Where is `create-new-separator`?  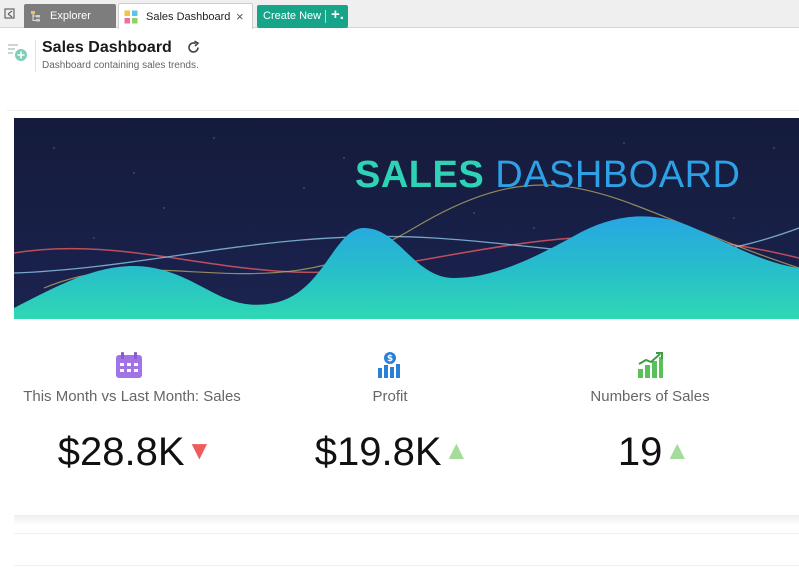 create-new-separator is located at coordinates (325, 16).